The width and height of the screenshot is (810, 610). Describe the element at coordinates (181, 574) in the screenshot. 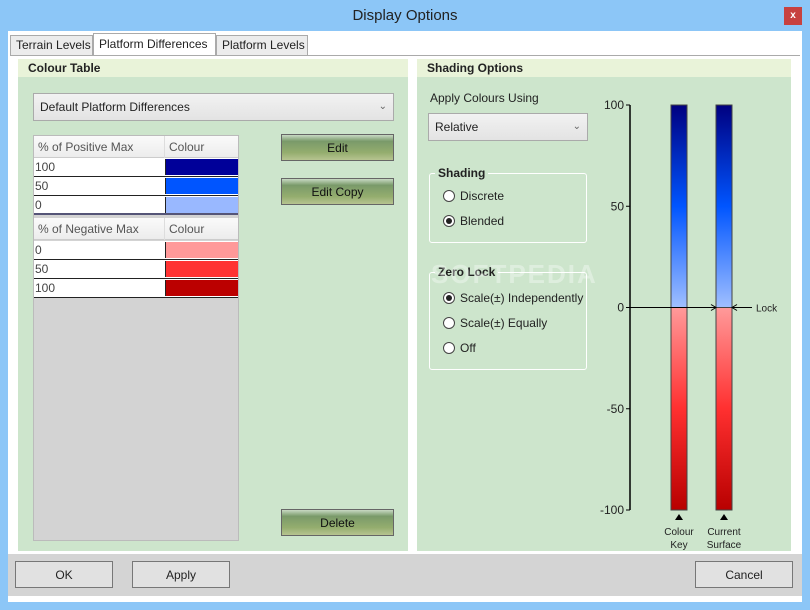

I see `apply-button: Apply` at that location.